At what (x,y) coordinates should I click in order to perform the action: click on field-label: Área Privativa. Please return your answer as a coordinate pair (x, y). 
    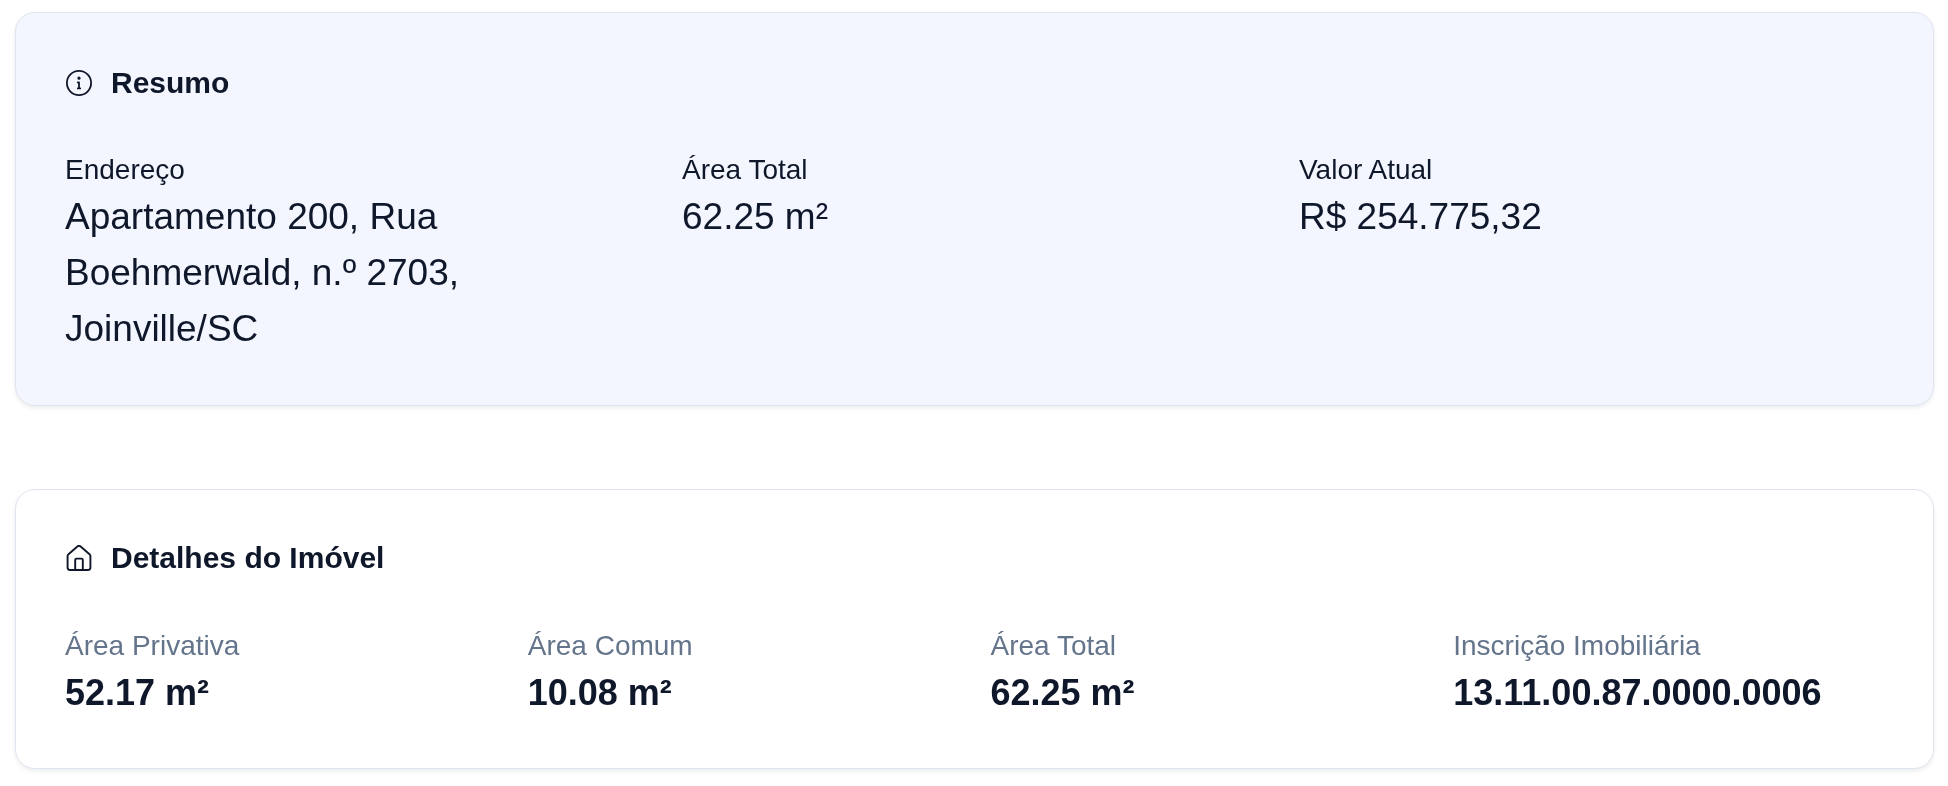
    Looking at the image, I should click on (152, 646).